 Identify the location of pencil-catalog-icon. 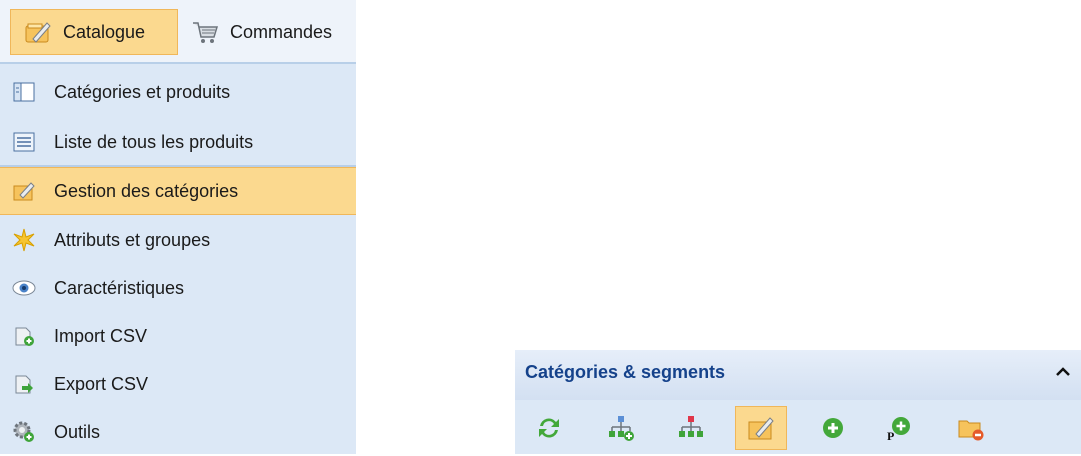
(38, 32).